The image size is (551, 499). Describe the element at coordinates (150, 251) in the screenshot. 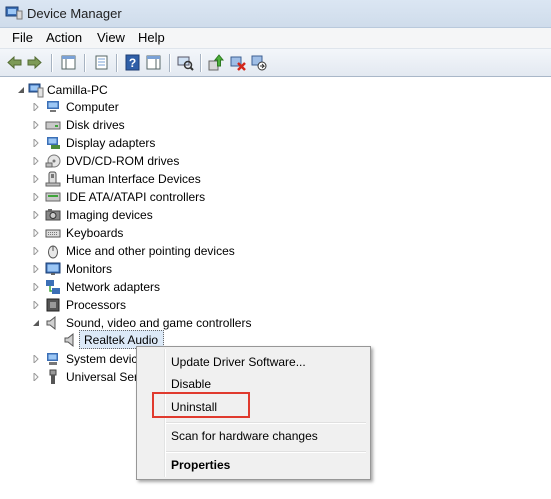

I see `tree-item-label: Mice and other pointing devices` at that location.